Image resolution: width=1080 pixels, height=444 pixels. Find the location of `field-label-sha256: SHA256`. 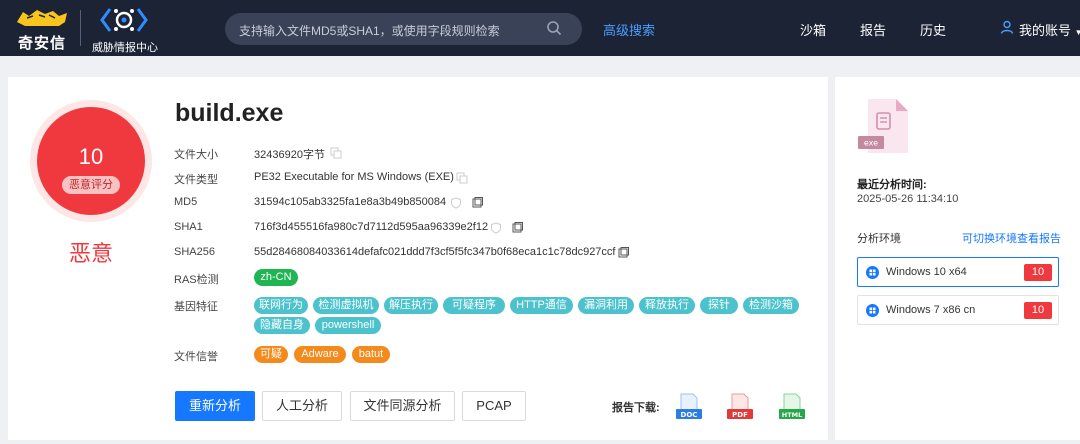

field-label-sha256: SHA256 is located at coordinates (194, 252).